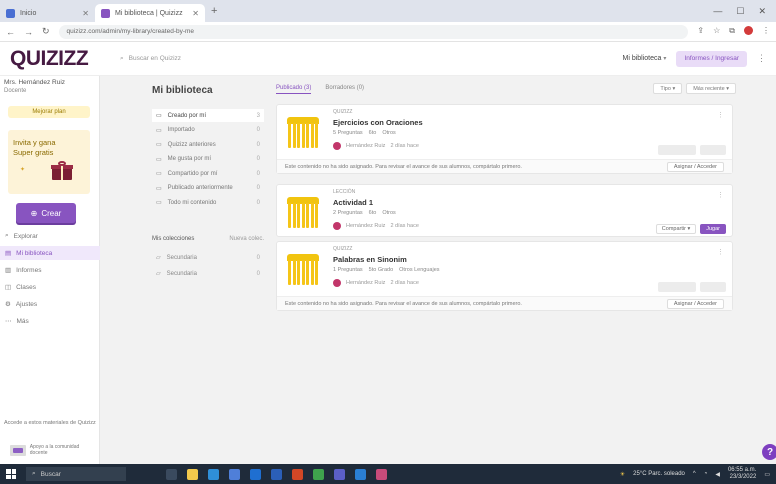 Image resolution: width=776 pixels, height=484 pixels. Describe the element at coordinates (677, 150) in the screenshot. I see `disabled-button` at that location.